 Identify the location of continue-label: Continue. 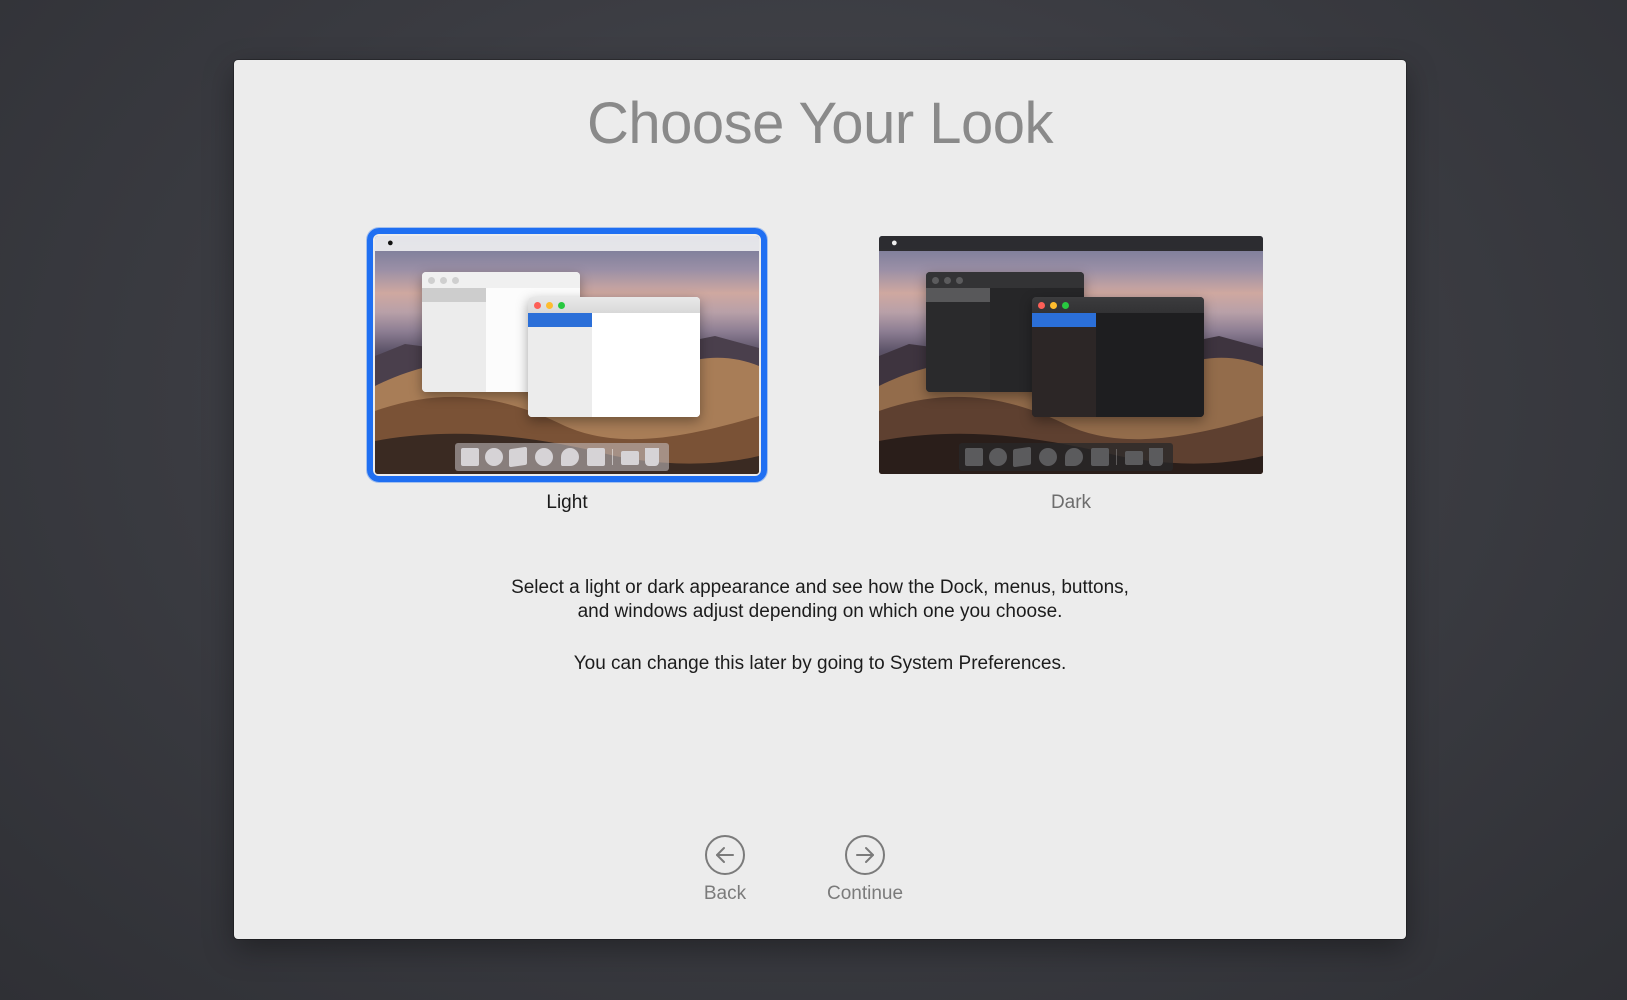
(865, 894).